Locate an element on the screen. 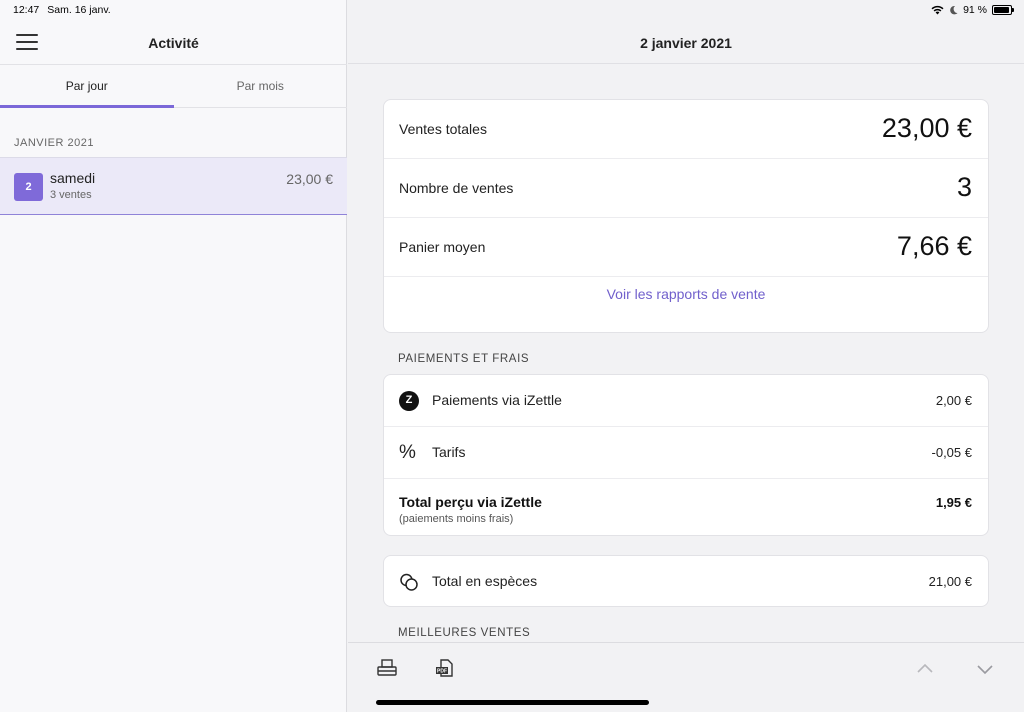 The image size is (1024, 712). moon-icon is located at coordinates (954, 10).